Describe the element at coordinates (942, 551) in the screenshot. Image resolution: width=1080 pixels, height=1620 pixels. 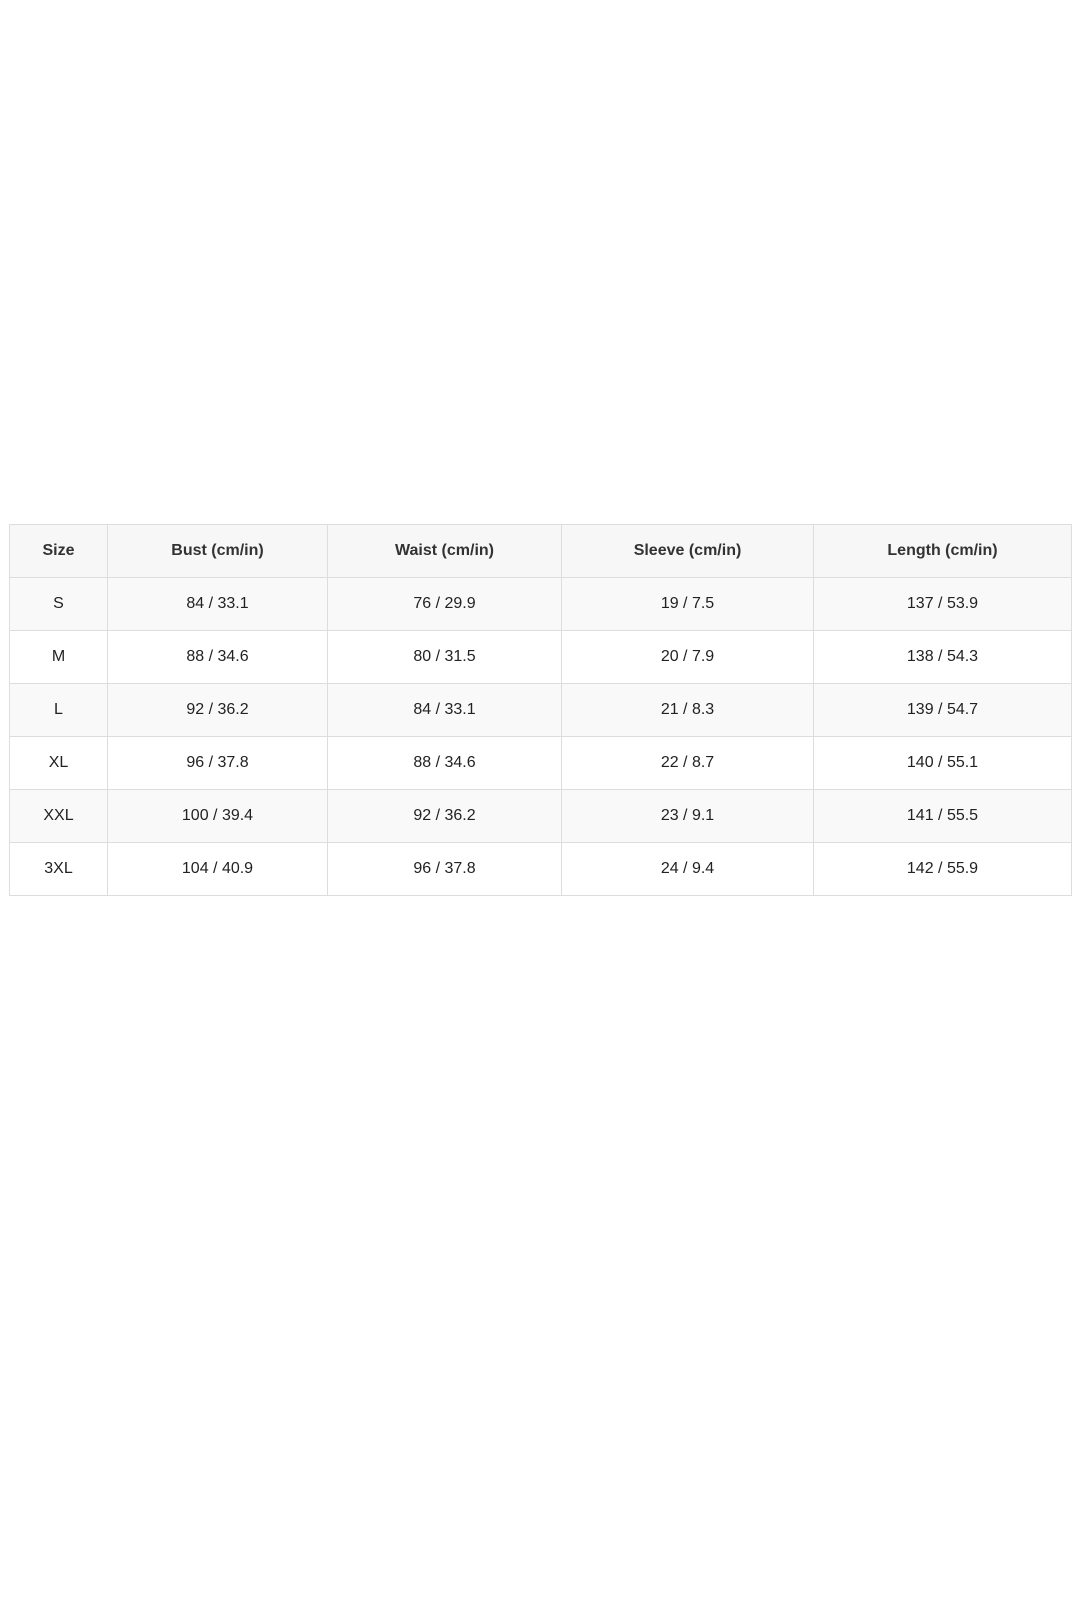
I see `header-length: Length (cm/in)` at that location.